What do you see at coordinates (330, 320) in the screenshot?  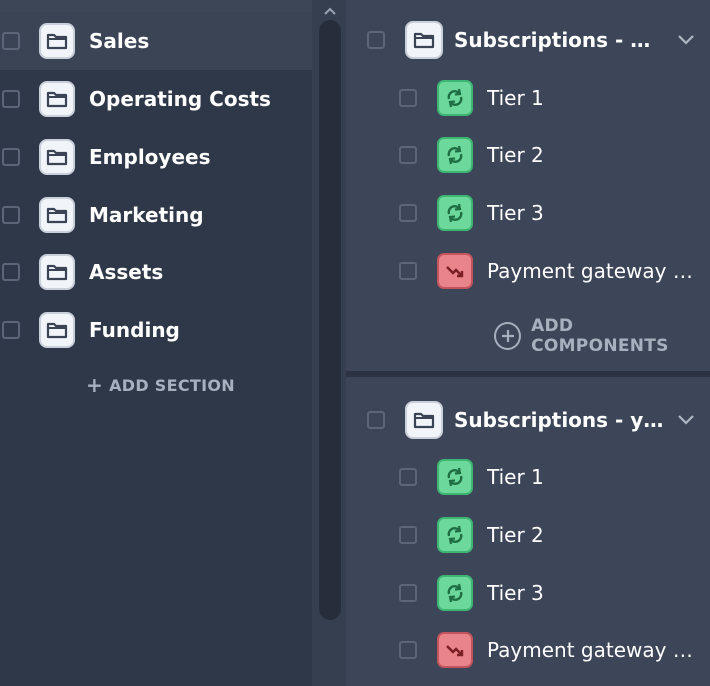 I see `scrollbar-thumb` at bounding box center [330, 320].